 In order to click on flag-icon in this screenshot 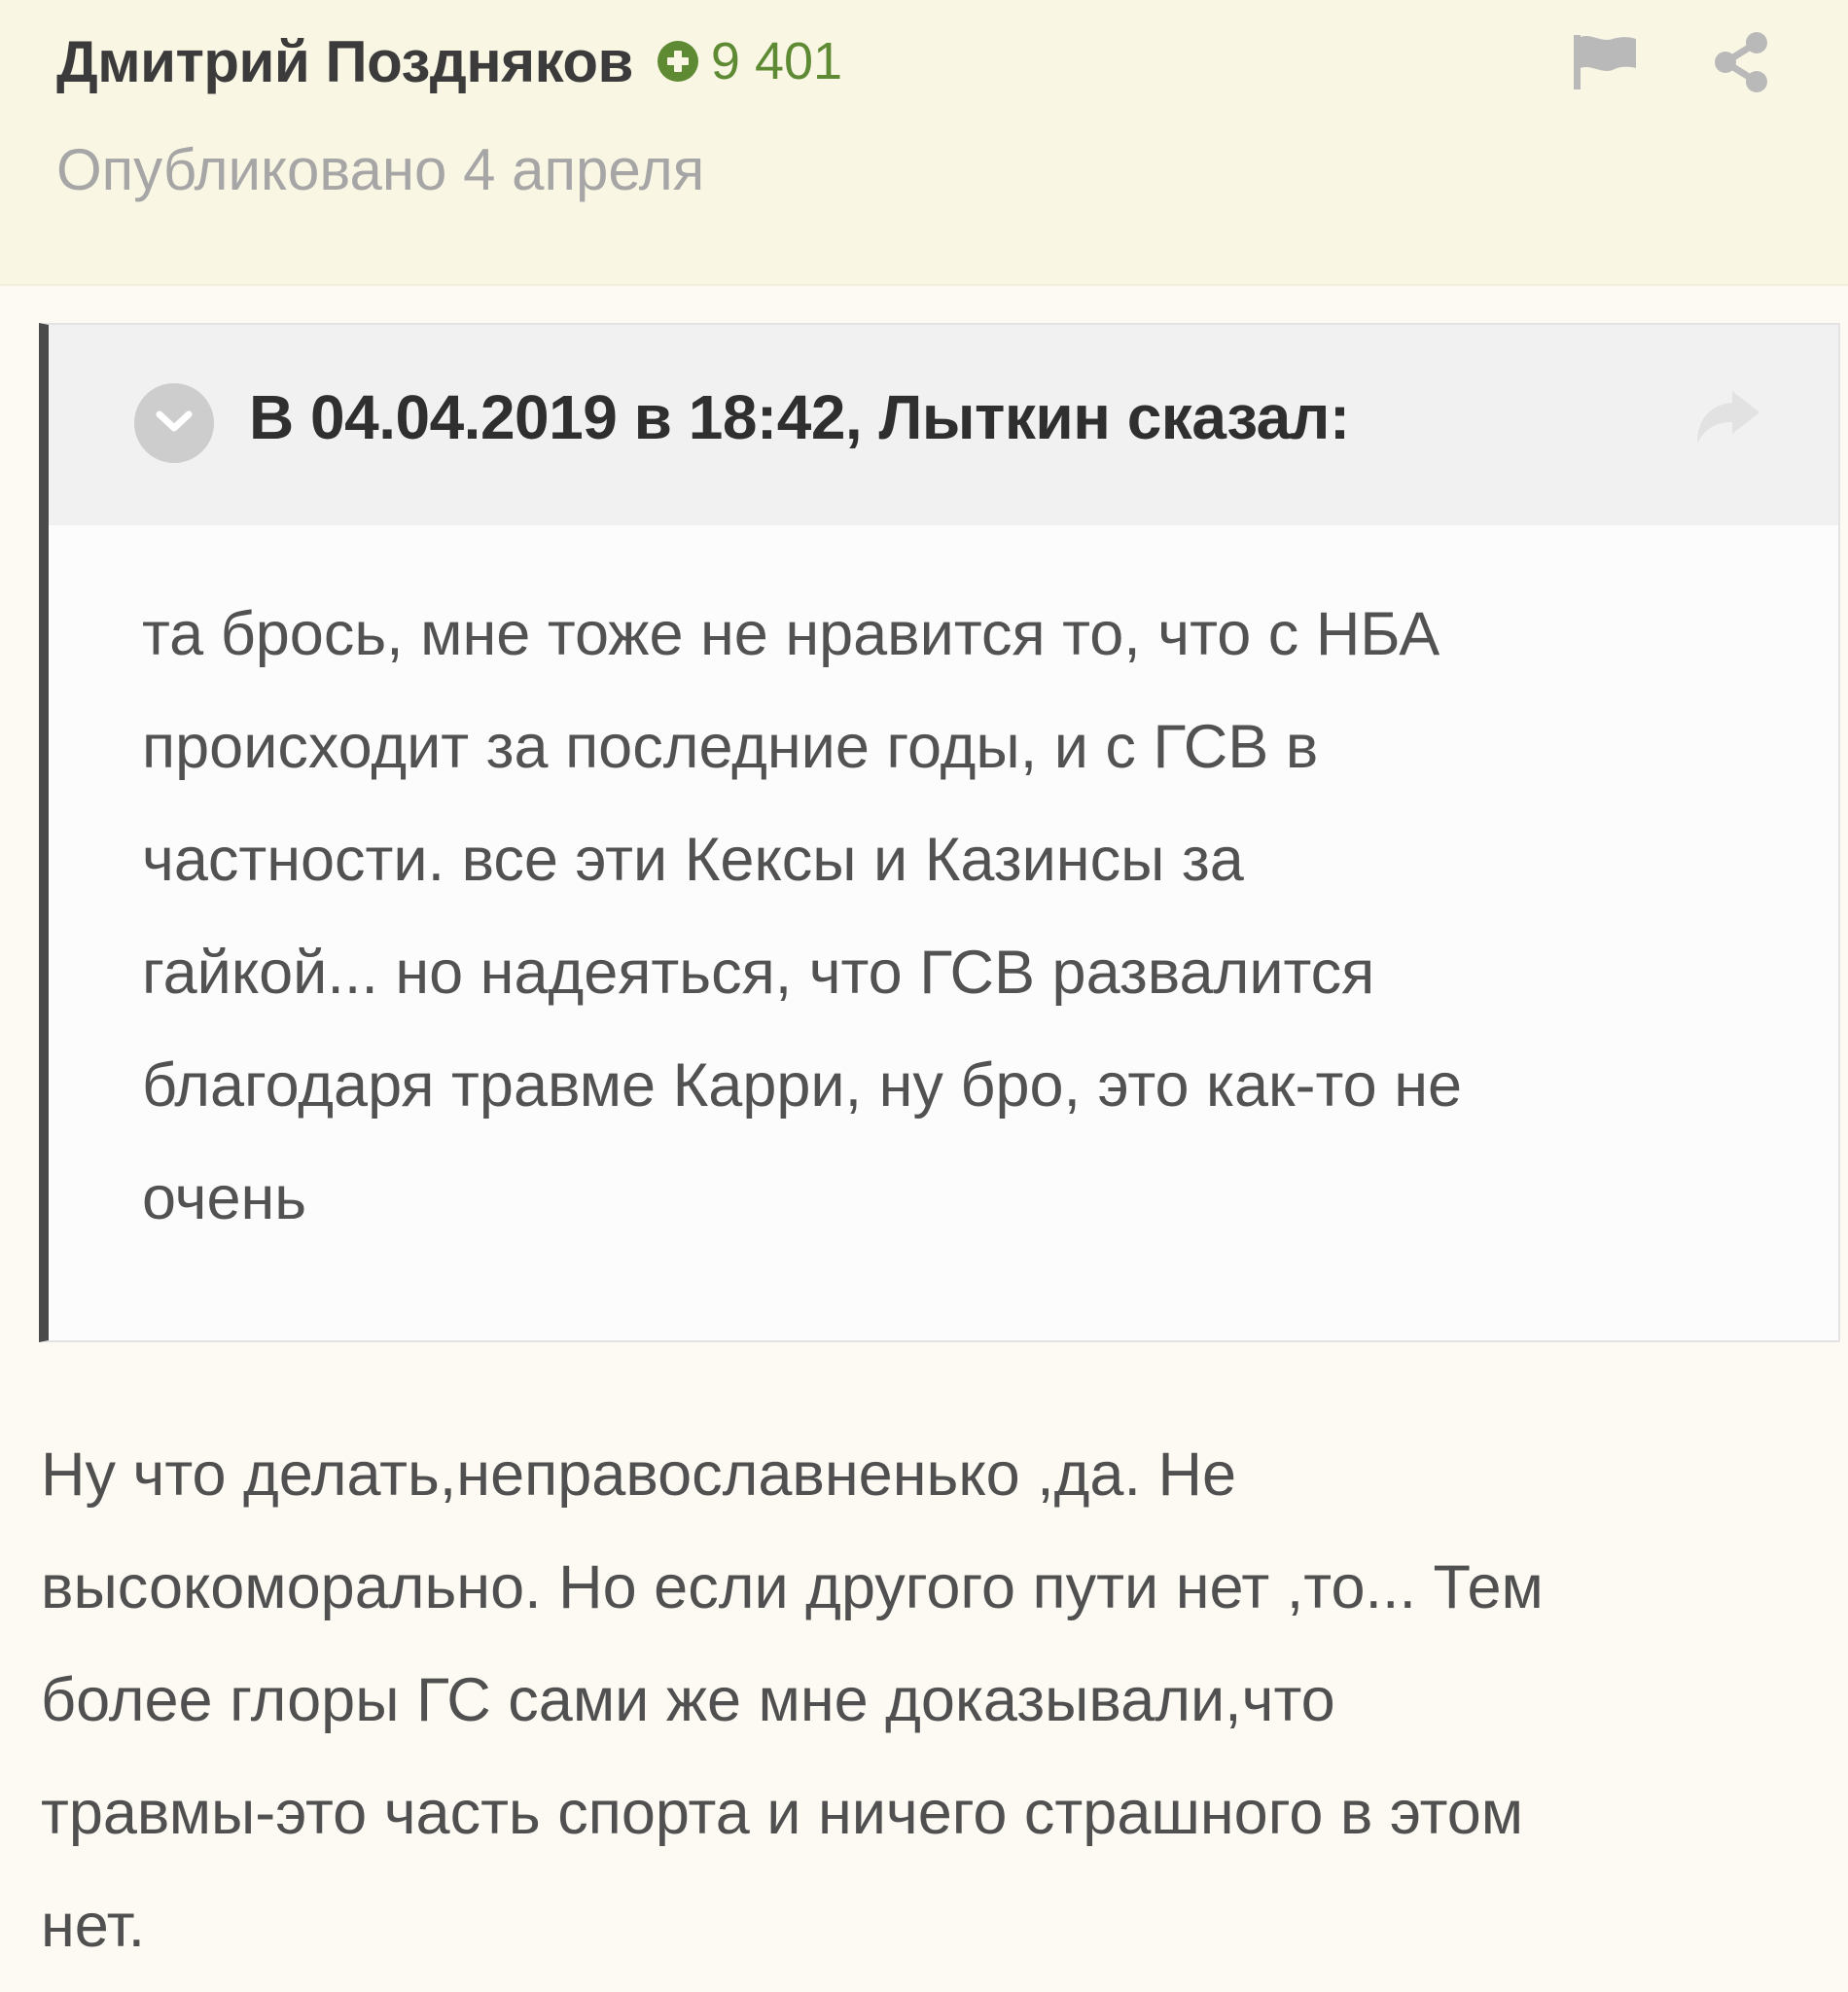, I will do `click(1605, 64)`.